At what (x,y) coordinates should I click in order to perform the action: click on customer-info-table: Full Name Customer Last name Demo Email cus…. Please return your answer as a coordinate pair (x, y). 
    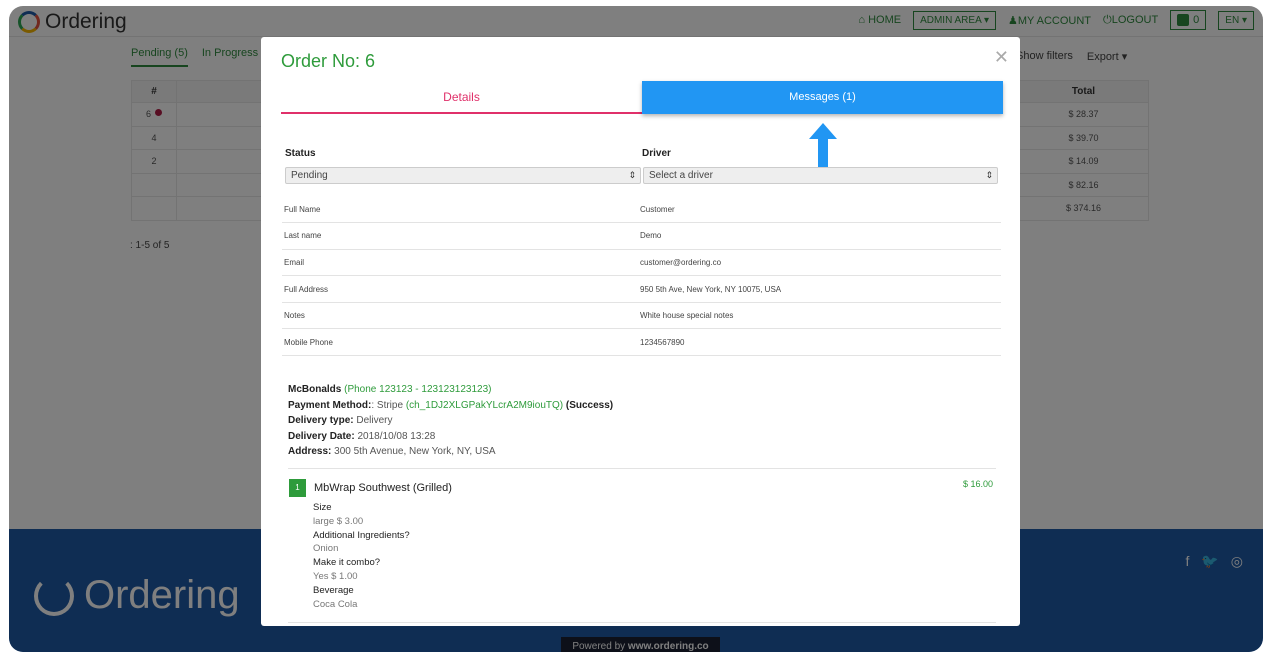
    Looking at the image, I should click on (641, 276).